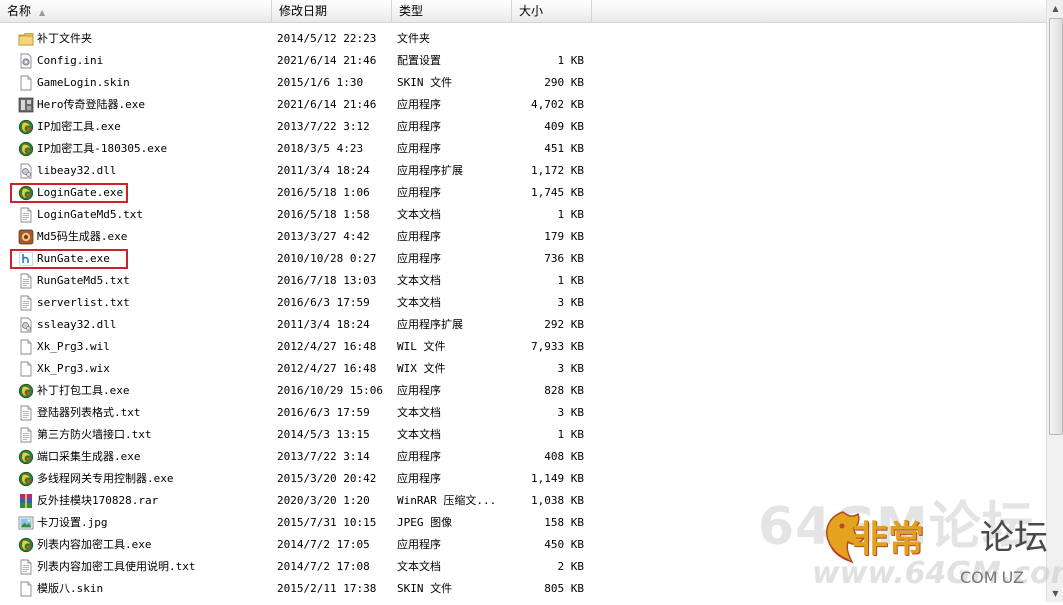 The height and width of the screenshot is (605, 1063). I want to click on file-name: serverlist.txt, so click(83, 302).